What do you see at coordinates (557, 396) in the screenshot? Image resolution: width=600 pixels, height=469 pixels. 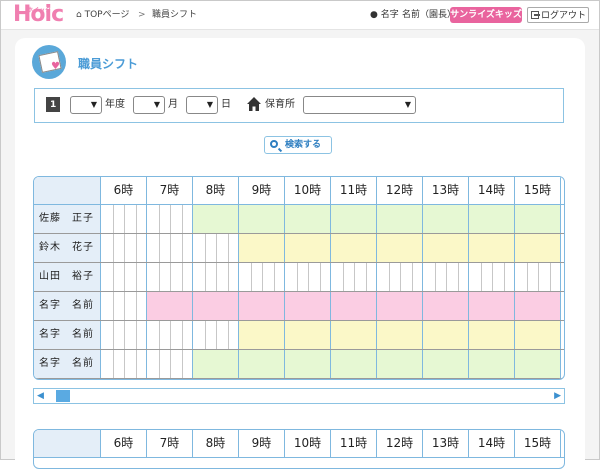 I see `scroll-right-icon: ▶` at bounding box center [557, 396].